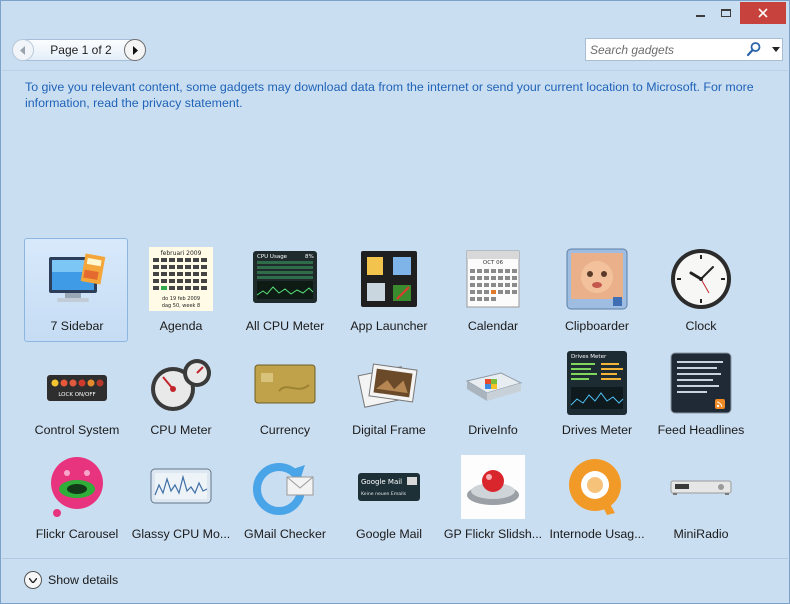  I want to click on gadget-tile: Clock, so click(700, 290).